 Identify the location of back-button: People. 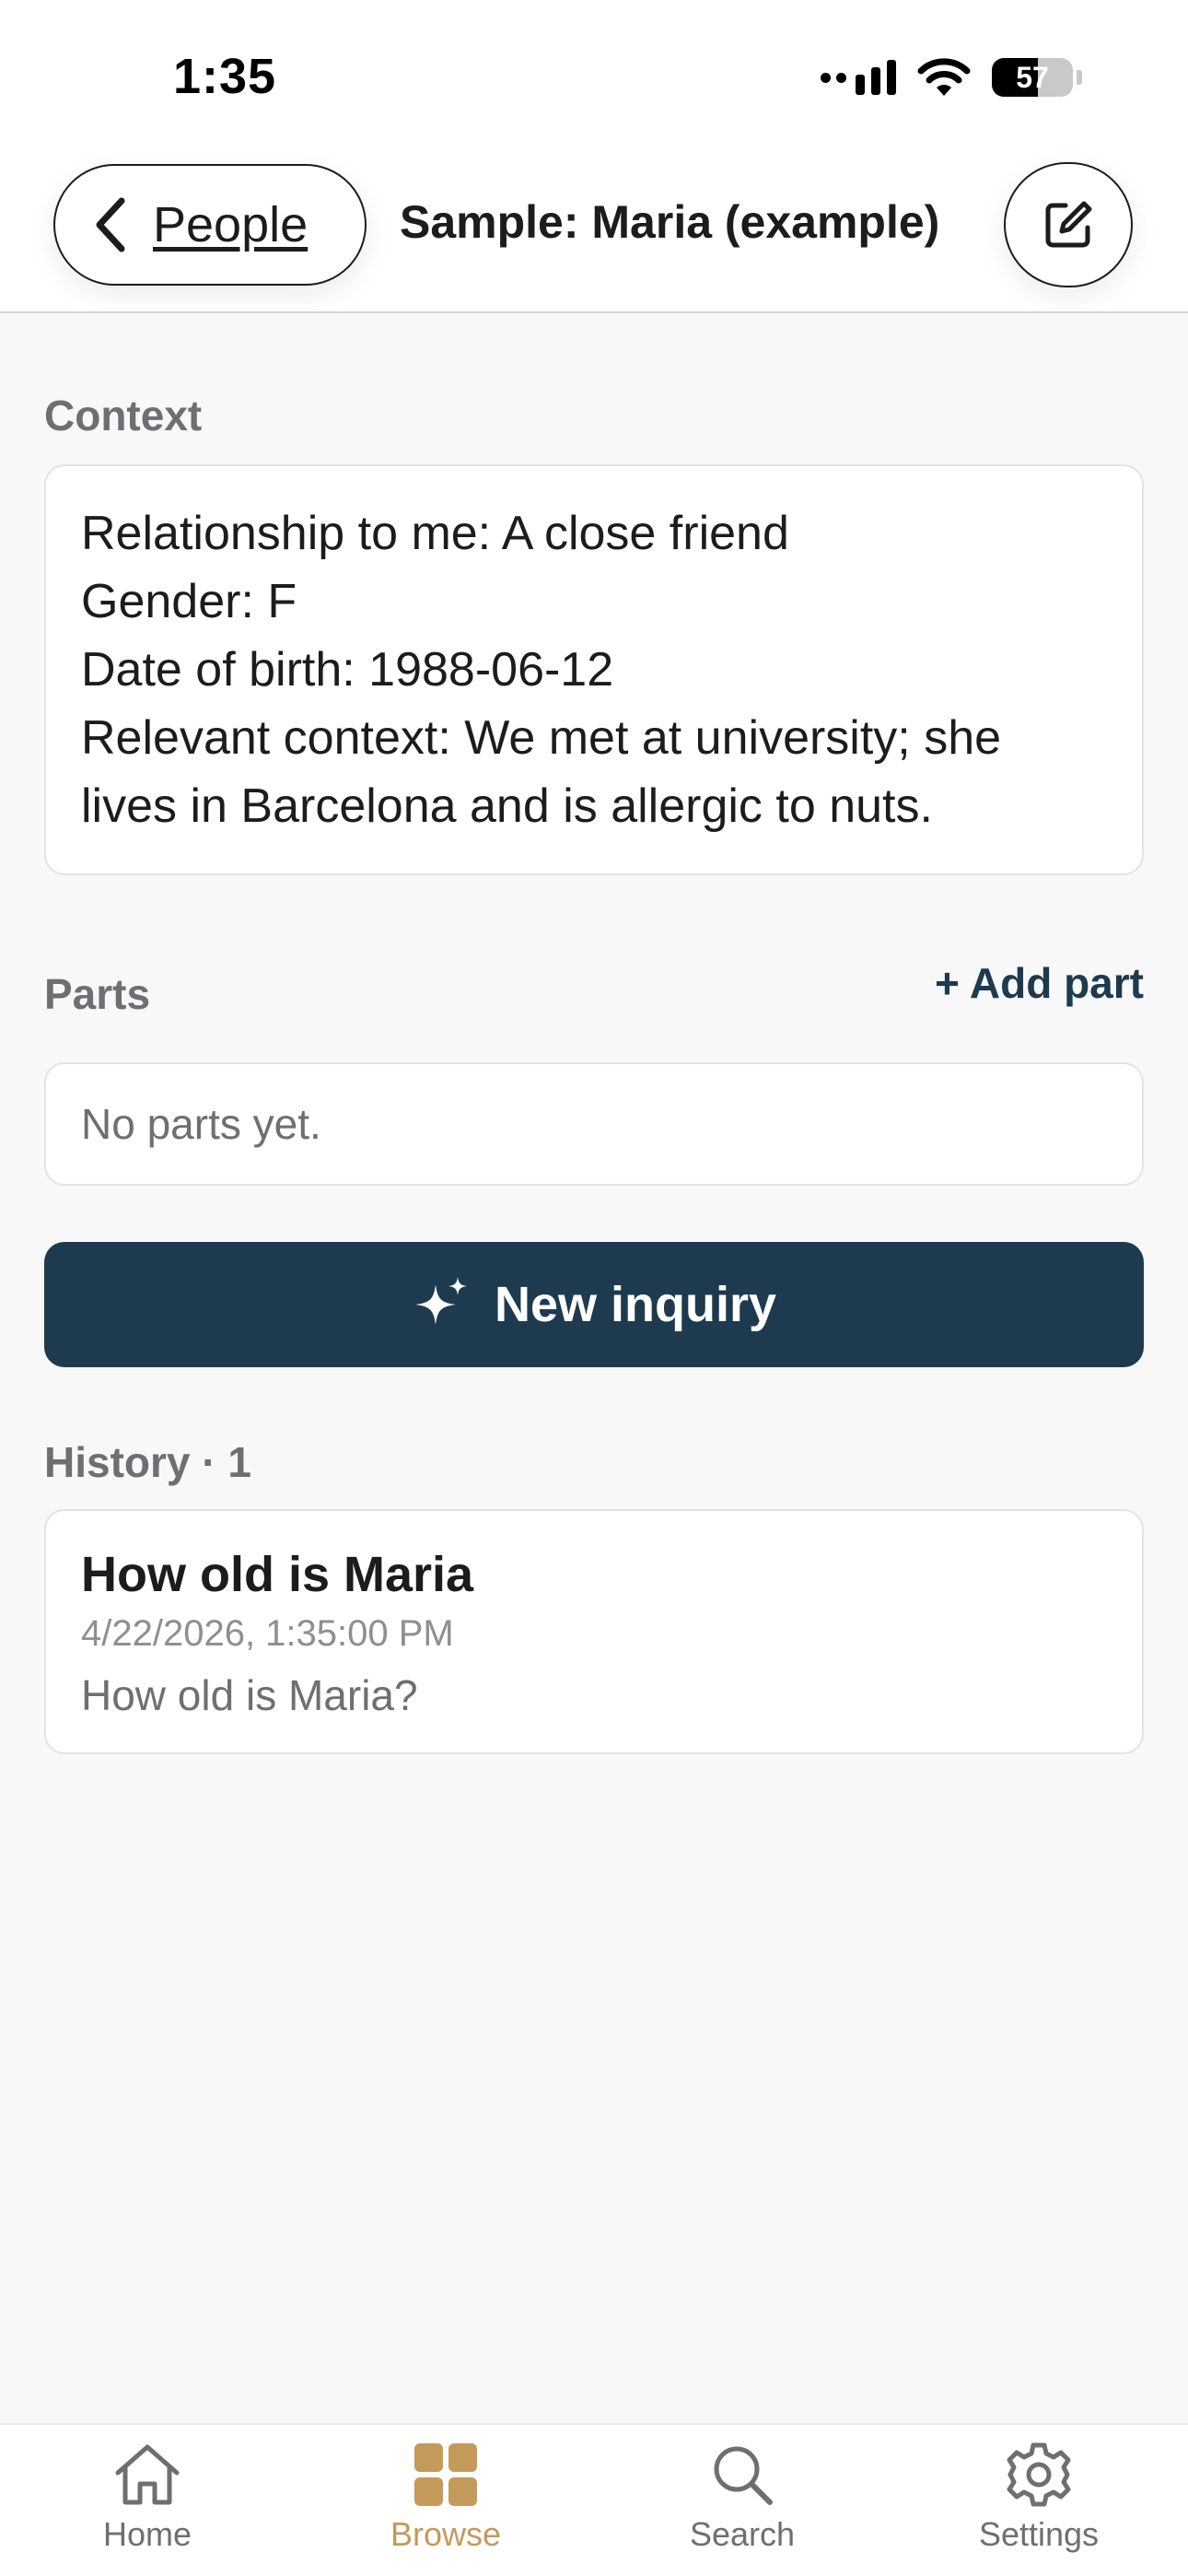
(210, 225).